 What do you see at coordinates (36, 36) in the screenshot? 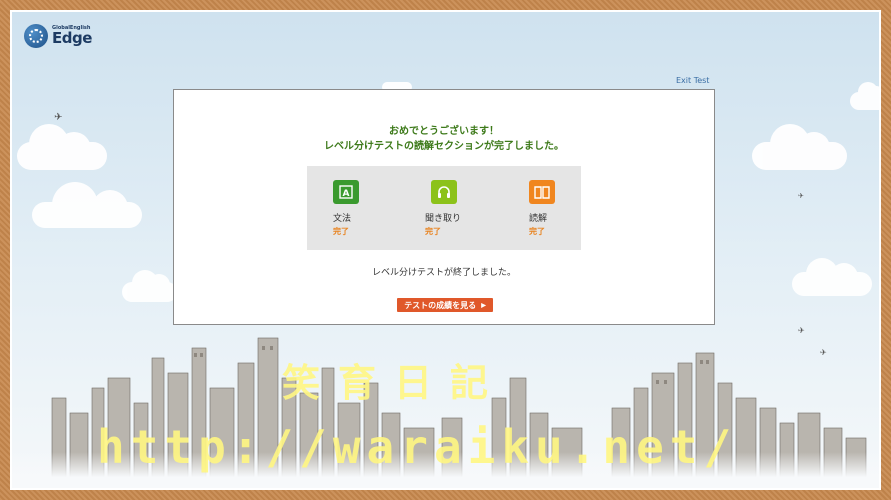
I see `globe-logo-icon` at bounding box center [36, 36].